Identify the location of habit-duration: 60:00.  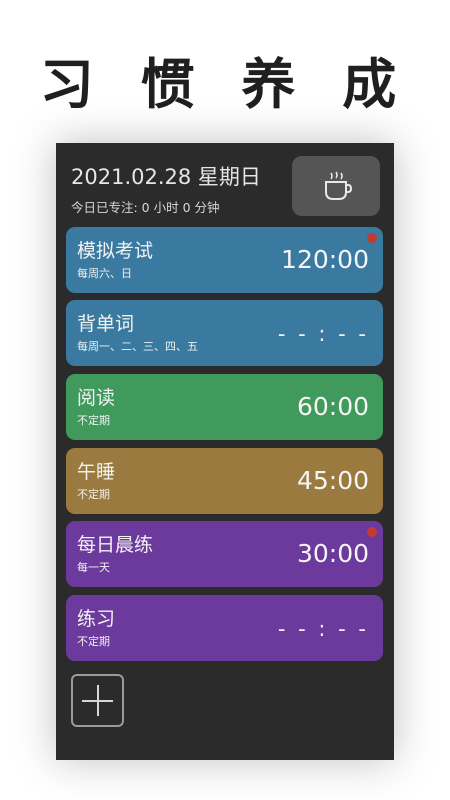
(332, 406).